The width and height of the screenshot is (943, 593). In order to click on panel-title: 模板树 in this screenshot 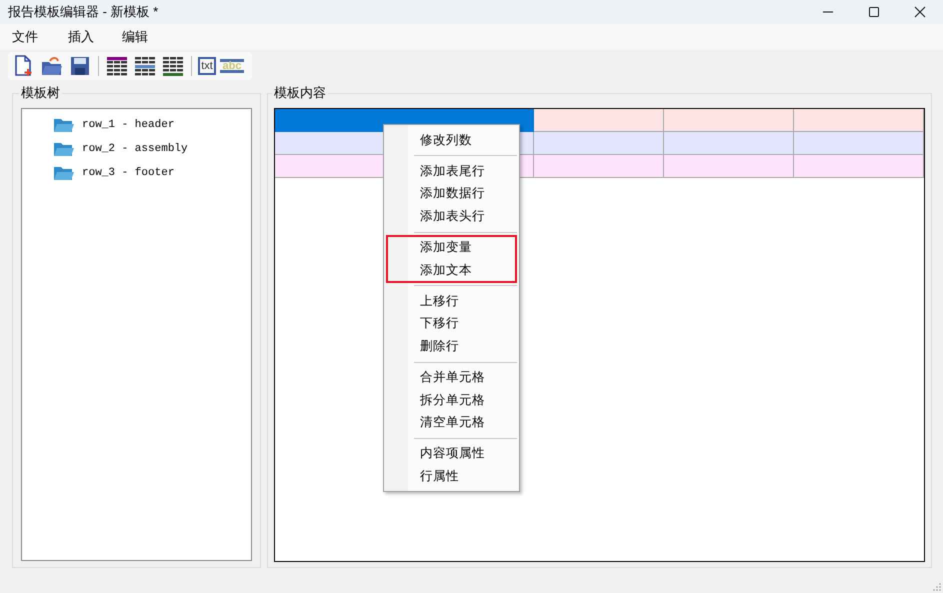, I will do `click(40, 93)`.